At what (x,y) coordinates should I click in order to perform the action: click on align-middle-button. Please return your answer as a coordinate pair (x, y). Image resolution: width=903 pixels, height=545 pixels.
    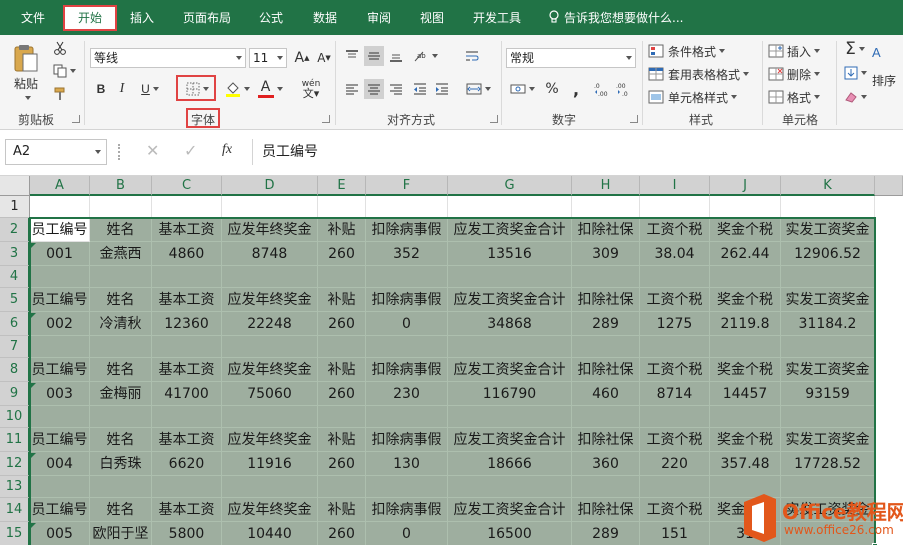
    Looking at the image, I should click on (374, 56).